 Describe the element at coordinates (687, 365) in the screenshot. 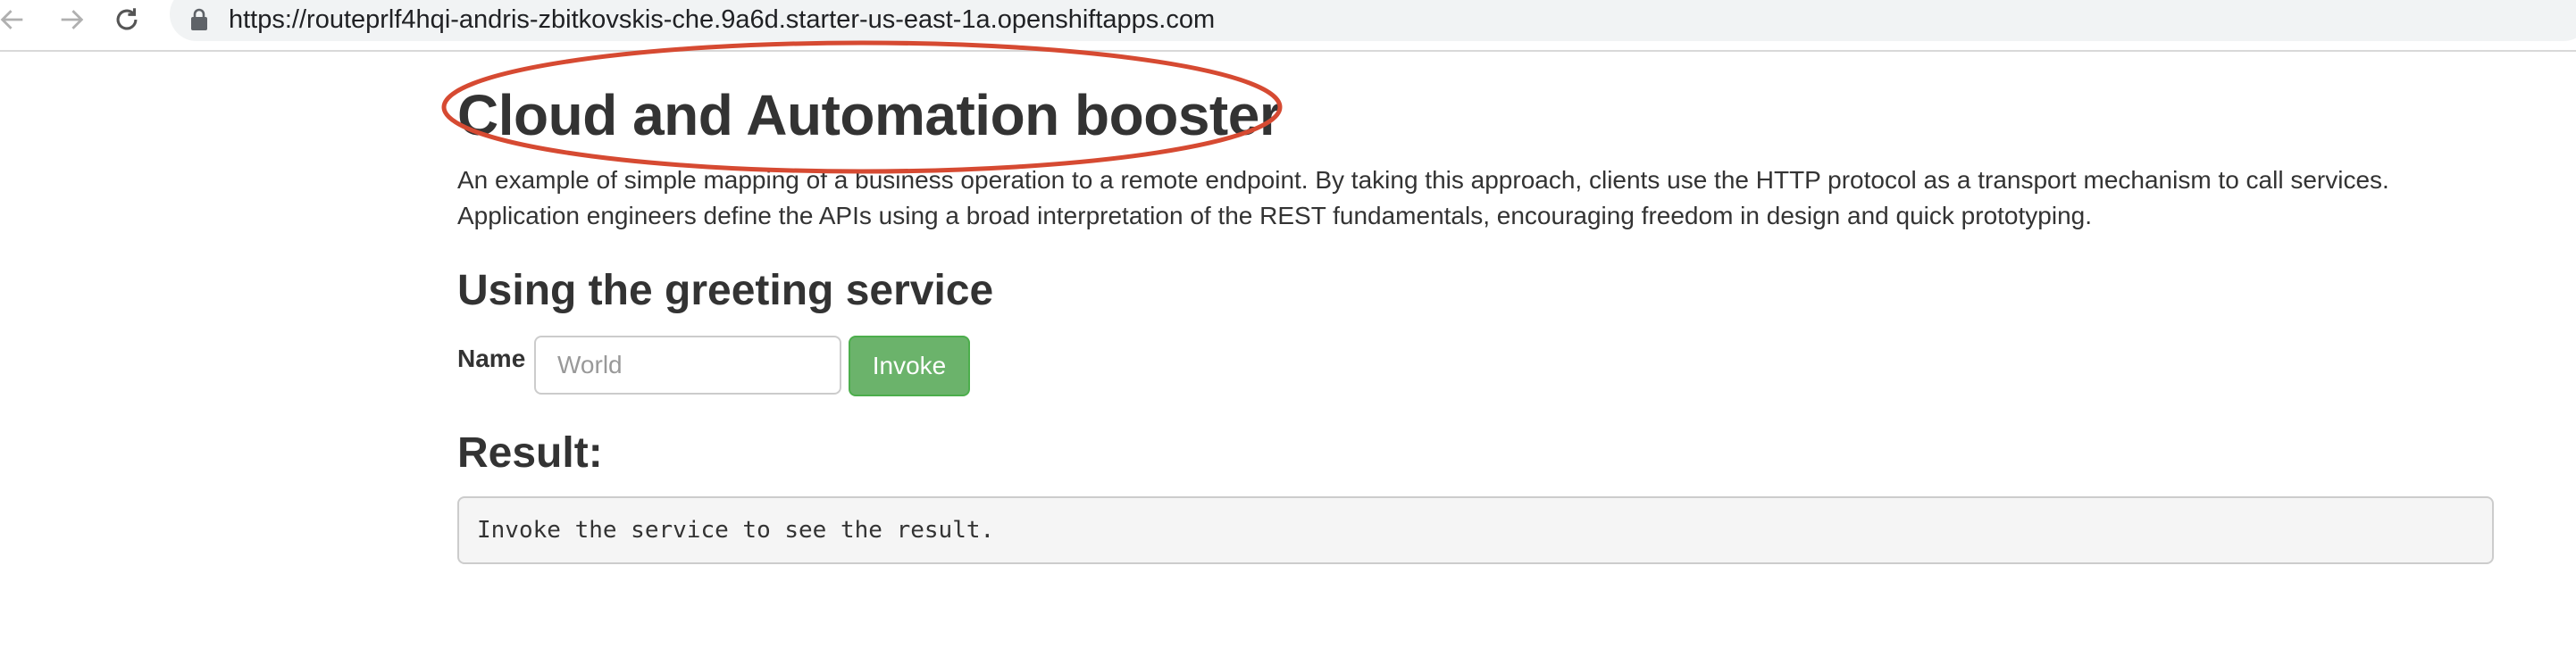

I see `name-input` at that location.